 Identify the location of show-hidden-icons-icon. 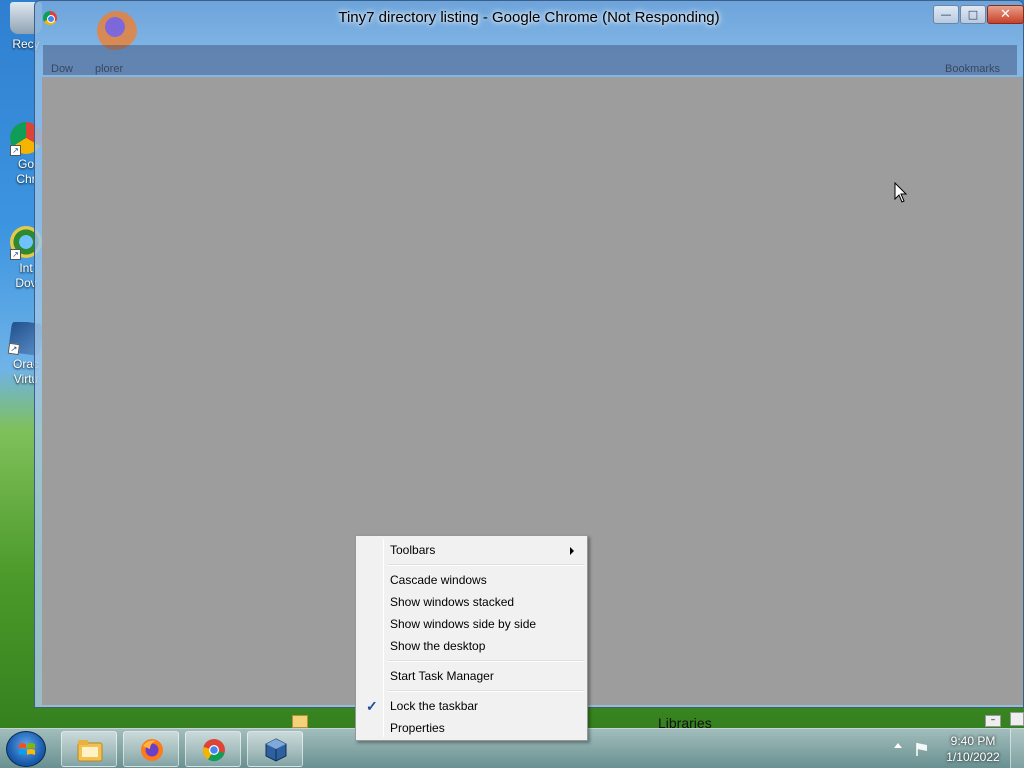
(898, 745).